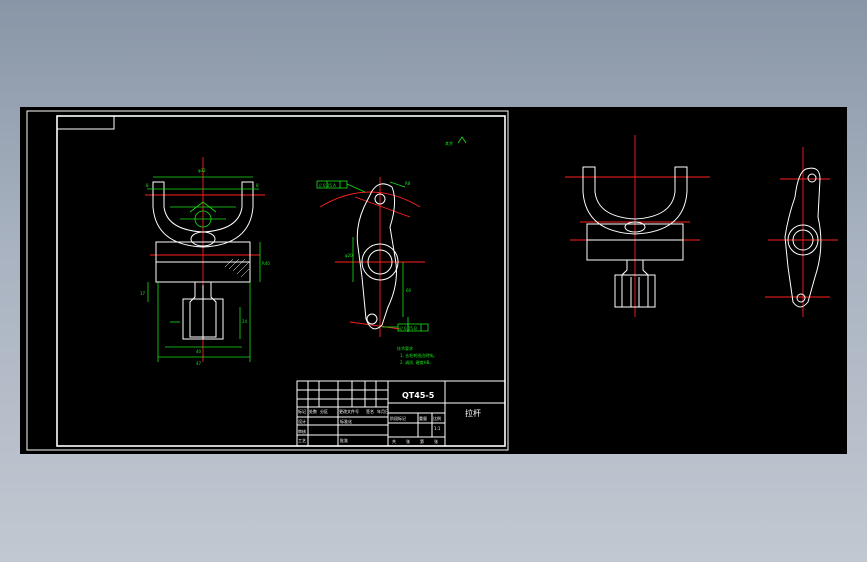 The width and height of the screenshot is (867, 562). I want to click on row-label-design: 设计, so click(302, 421).